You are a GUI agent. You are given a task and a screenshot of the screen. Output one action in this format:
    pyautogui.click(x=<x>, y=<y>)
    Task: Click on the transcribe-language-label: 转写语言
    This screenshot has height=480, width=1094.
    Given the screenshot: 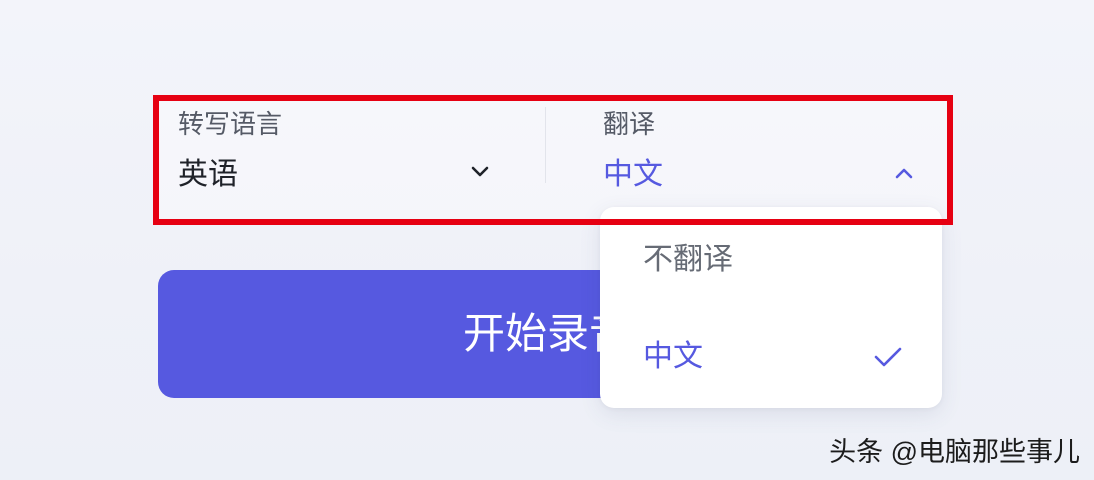 What is the action you would take?
    pyautogui.click(x=230, y=124)
    